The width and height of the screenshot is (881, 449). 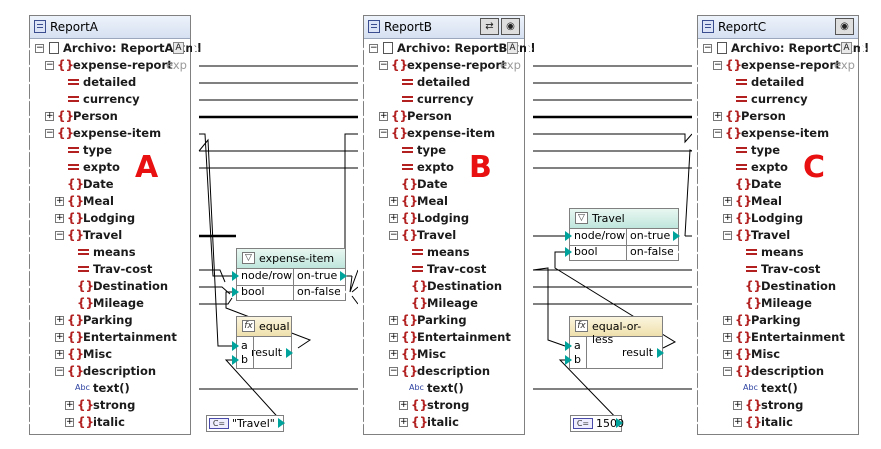 What do you see at coordinates (110, 65) in the screenshot?
I see `tree-root: −{}expense-reportexpen` at bounding box center [110, 65].